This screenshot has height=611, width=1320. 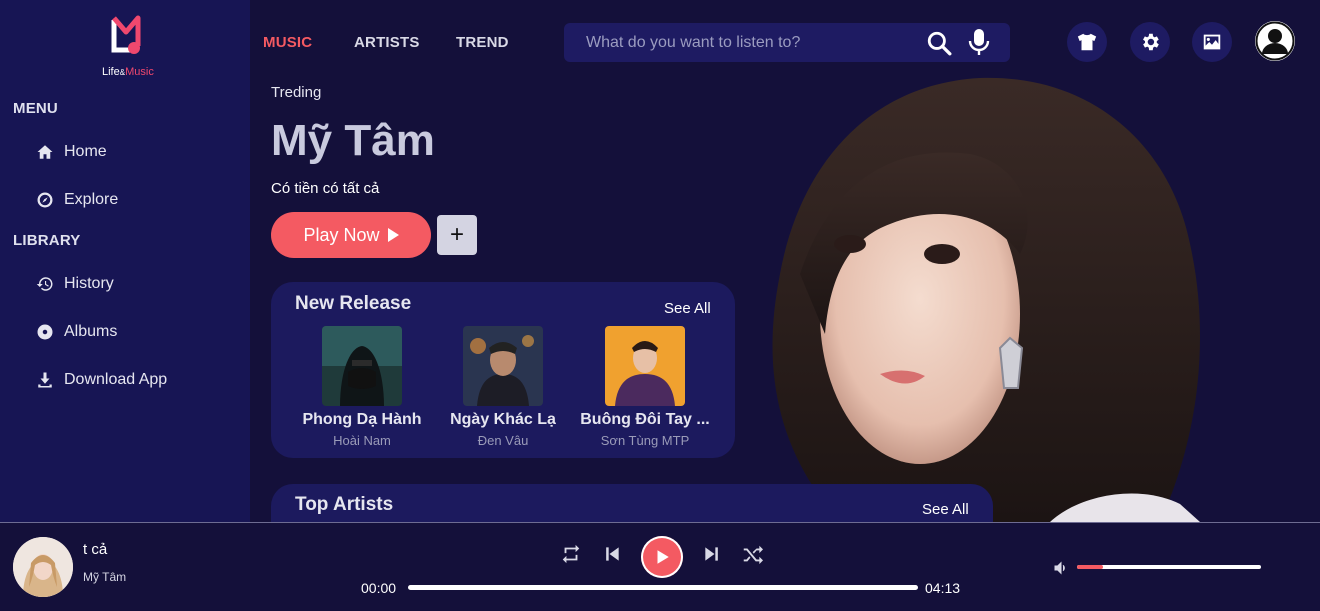 I want to click on release-artist-name: Đen Vâu, so click(x=503, y=440).